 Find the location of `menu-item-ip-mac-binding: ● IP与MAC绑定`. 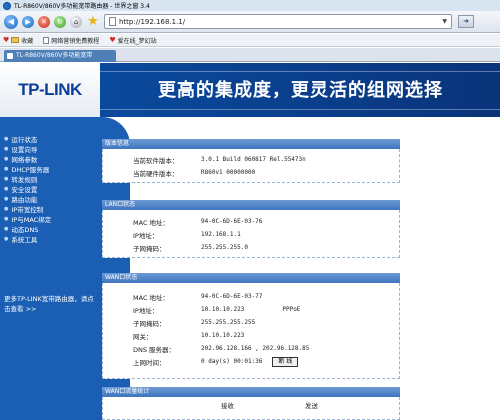

menu-item-ip-mac-binding: ● IP与MAC绑定 is located at coordinates (52, 219).